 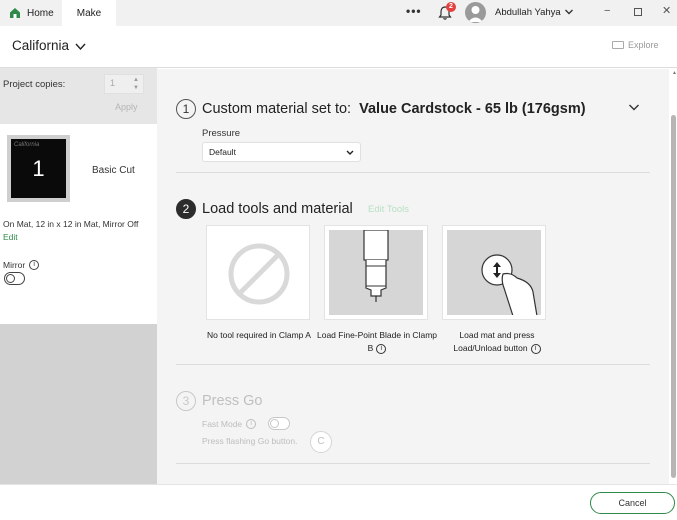 I want to click on copies-label: Project copies:, so click(x=34, y=84).